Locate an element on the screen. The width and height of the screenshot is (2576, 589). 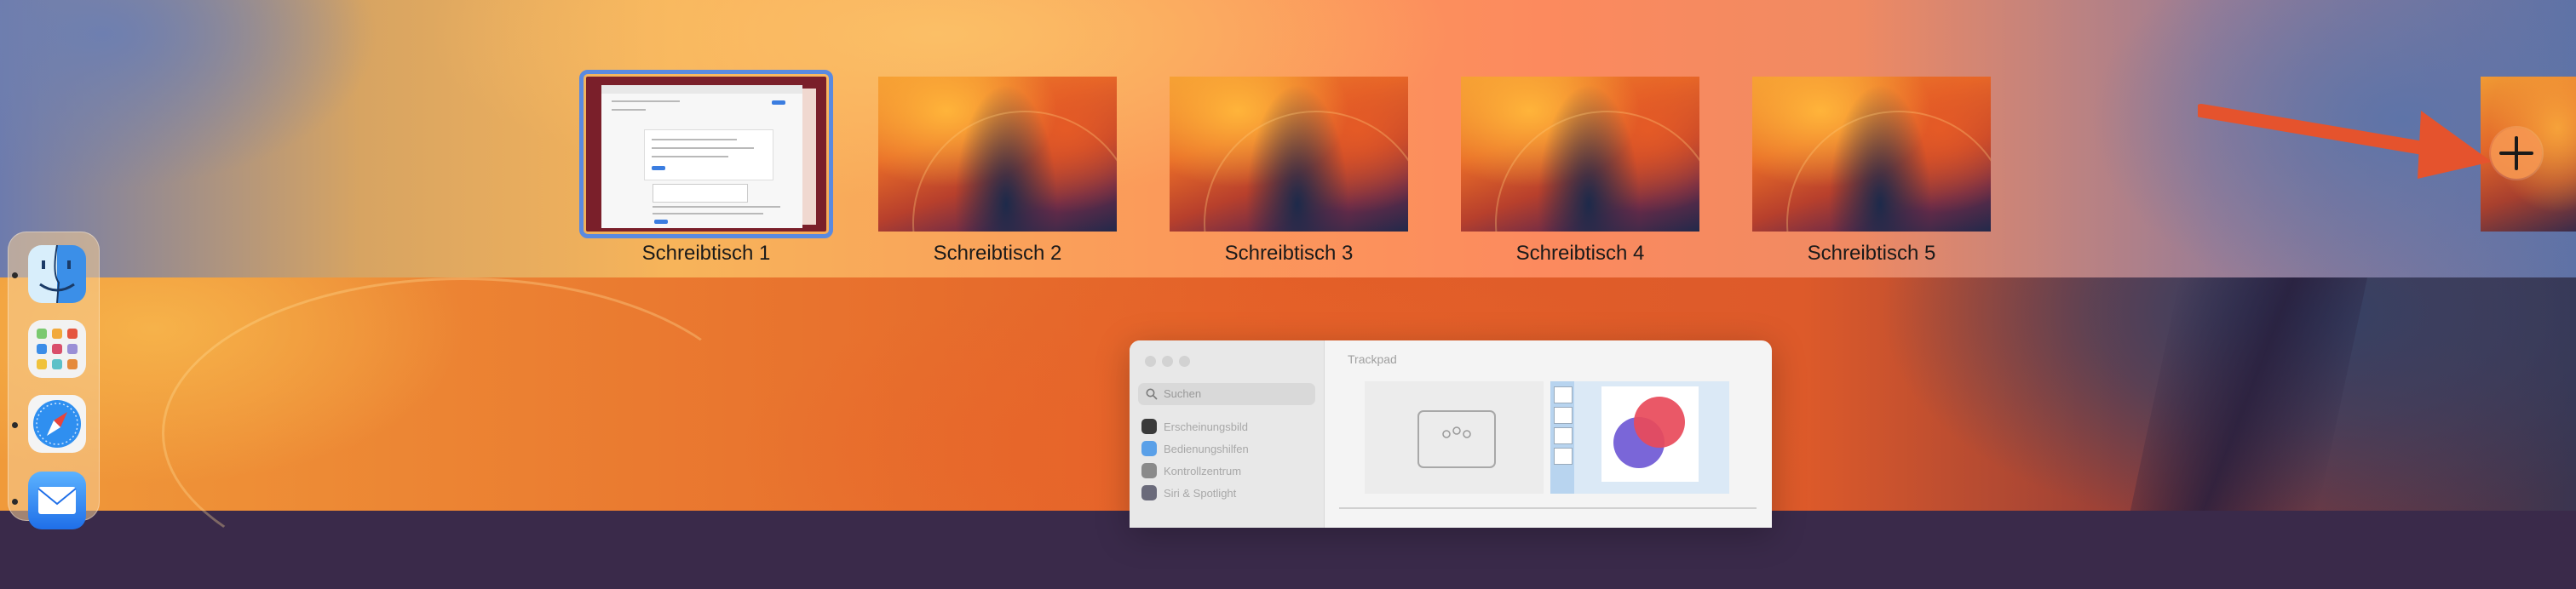
siri-icon is located at coordinates (1149, 493).